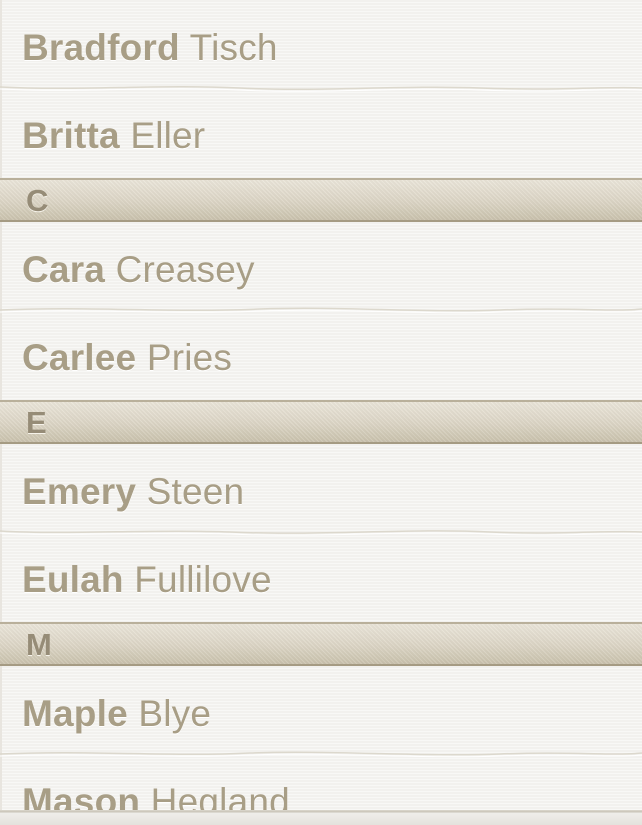 The image size is (642, 825). Describe the element at coordinates (81, 795) in the screenshot. I see `contact-first-name: Mason` at that location.